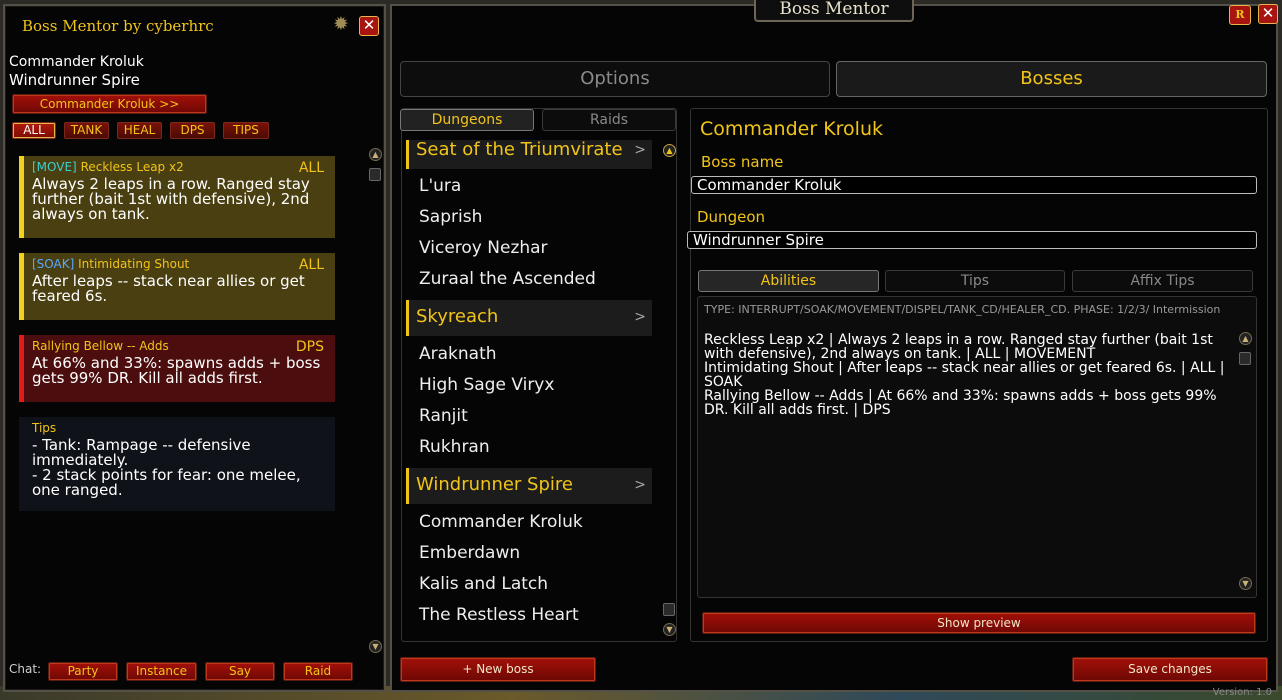 The width and height of the screenshot is (1282, 700). What do you see at coordinates (499, 615) in the screenshot?
I see `boss-list-item: The Restless Heart` at bounding box center [499, 615].